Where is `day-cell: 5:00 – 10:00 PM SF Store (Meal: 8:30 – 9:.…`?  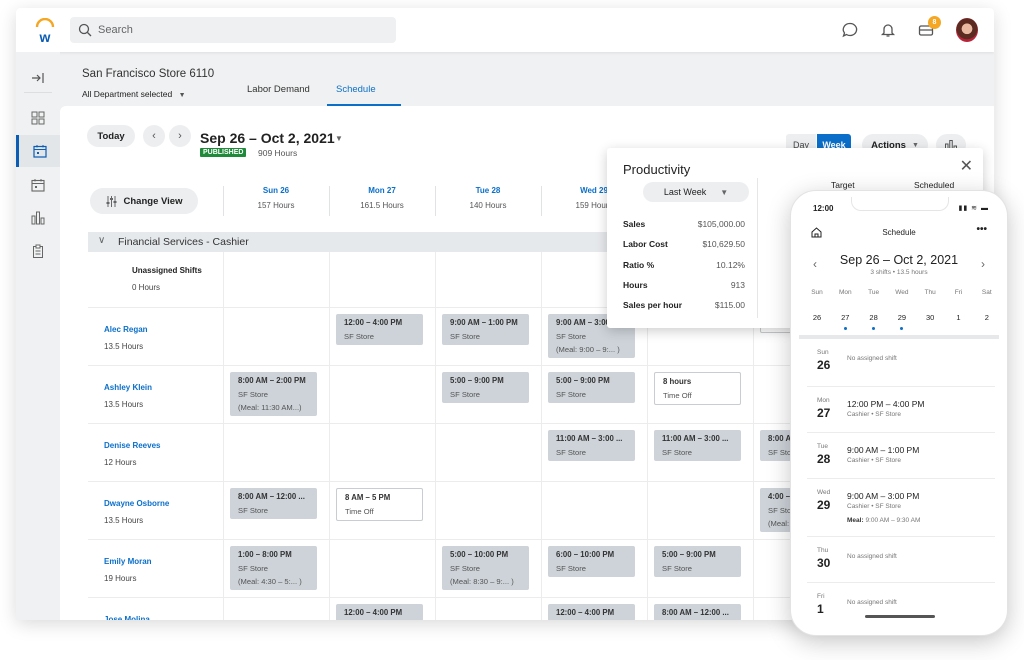 day-cell: 5:00 – 10:00 PM SF Store (Meal: 8:30 – 9:.… is located at coordinates (489, 568).